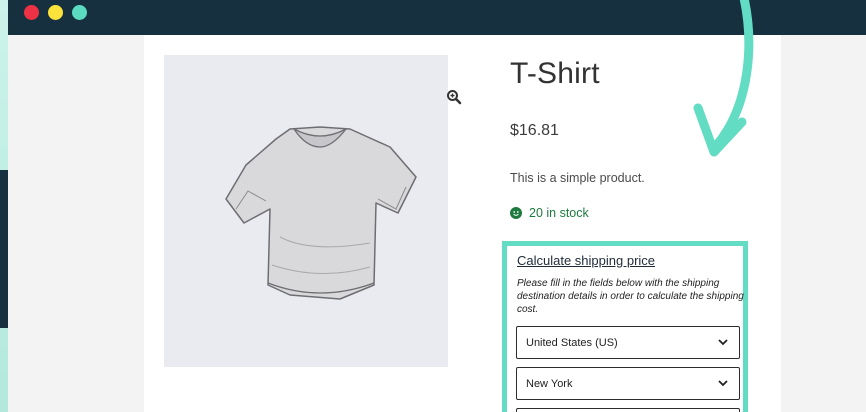 The width and height of the screenshot is (866, 412). I want to click on state-value: New York, so click(549, 384).